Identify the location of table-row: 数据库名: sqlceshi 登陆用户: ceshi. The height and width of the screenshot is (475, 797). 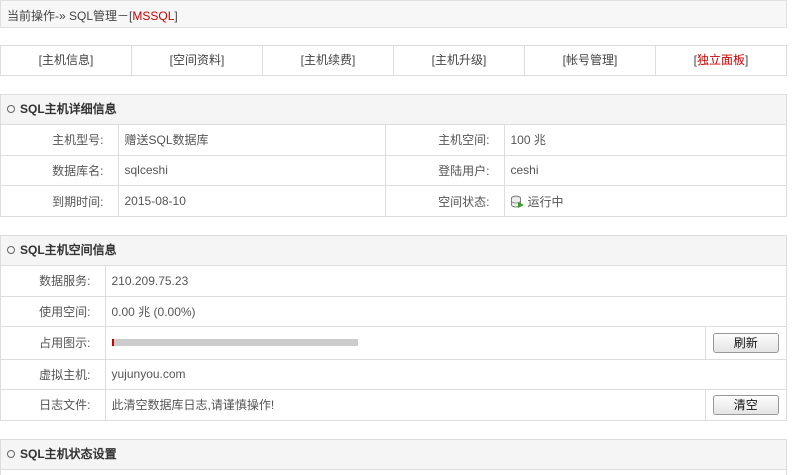
(393, 169).